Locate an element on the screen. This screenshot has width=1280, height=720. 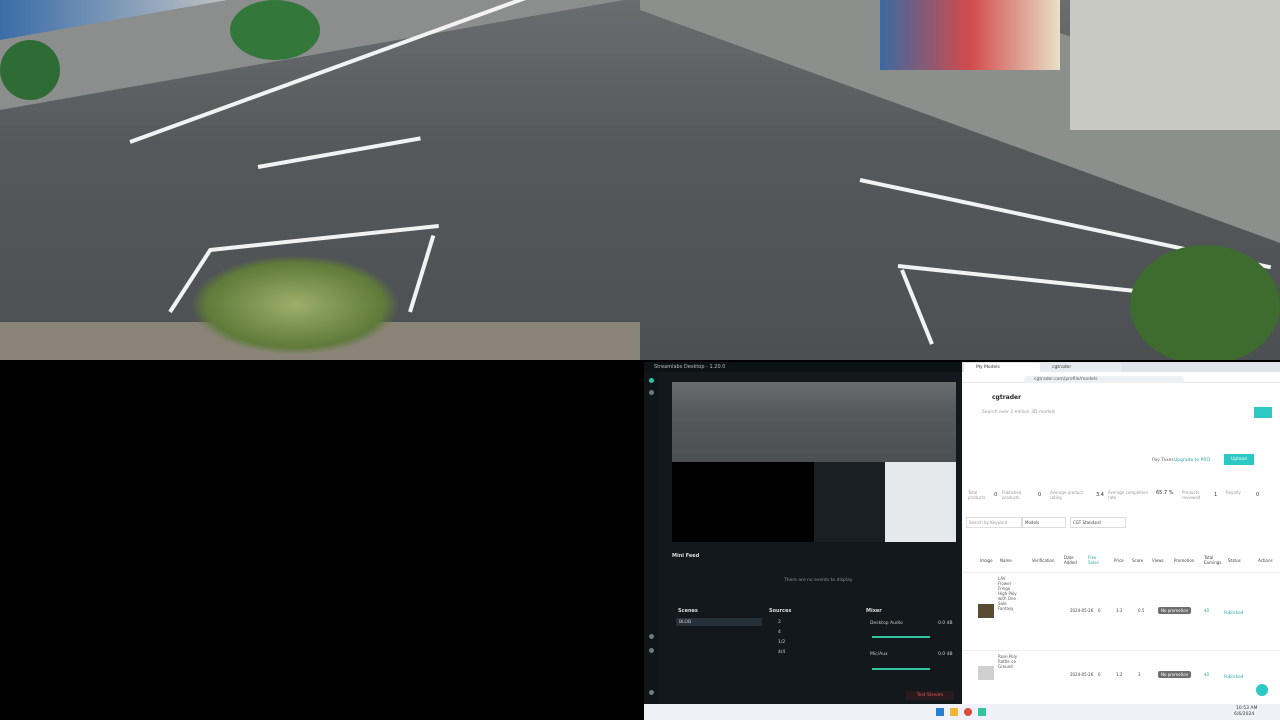
upgrade-link: Upgrade to PRO is located at coordinates (1192, 460).